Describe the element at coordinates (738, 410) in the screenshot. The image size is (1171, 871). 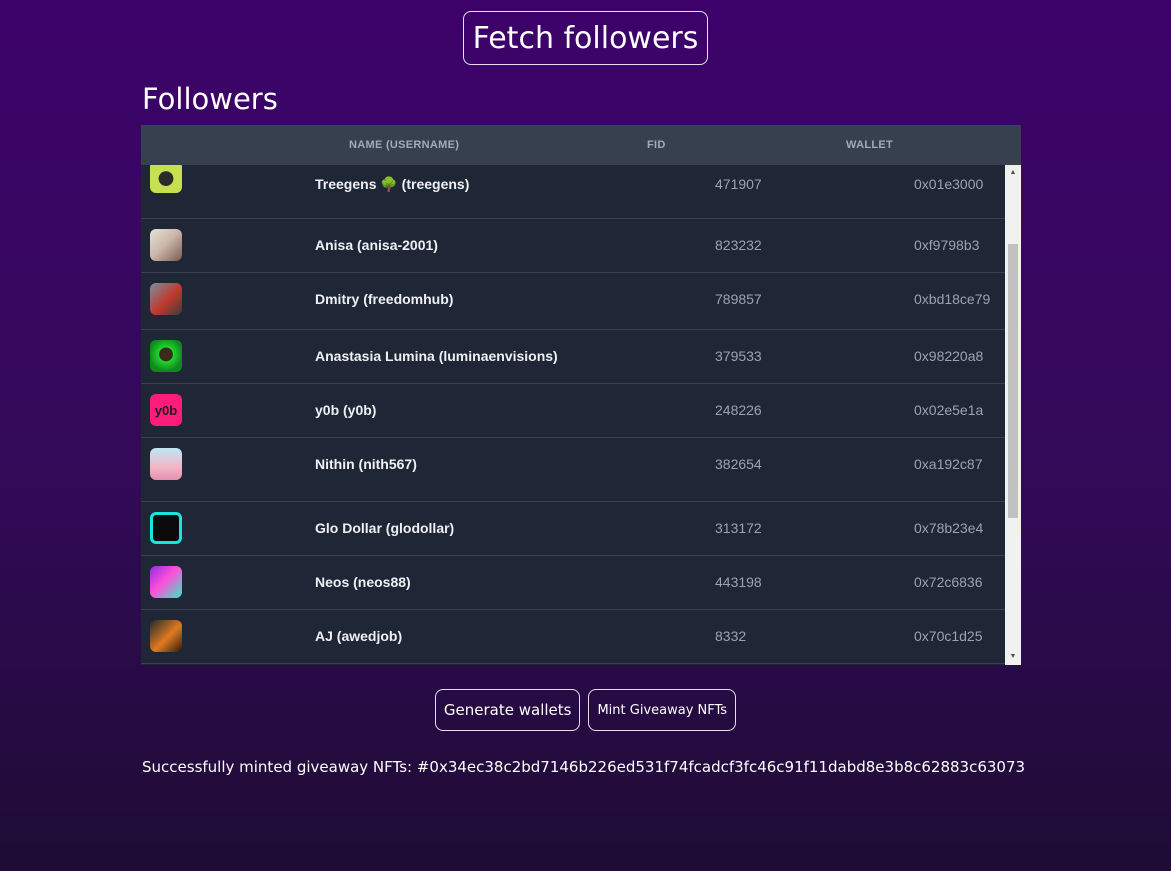
I see `follower-fid: 248226` at that location.